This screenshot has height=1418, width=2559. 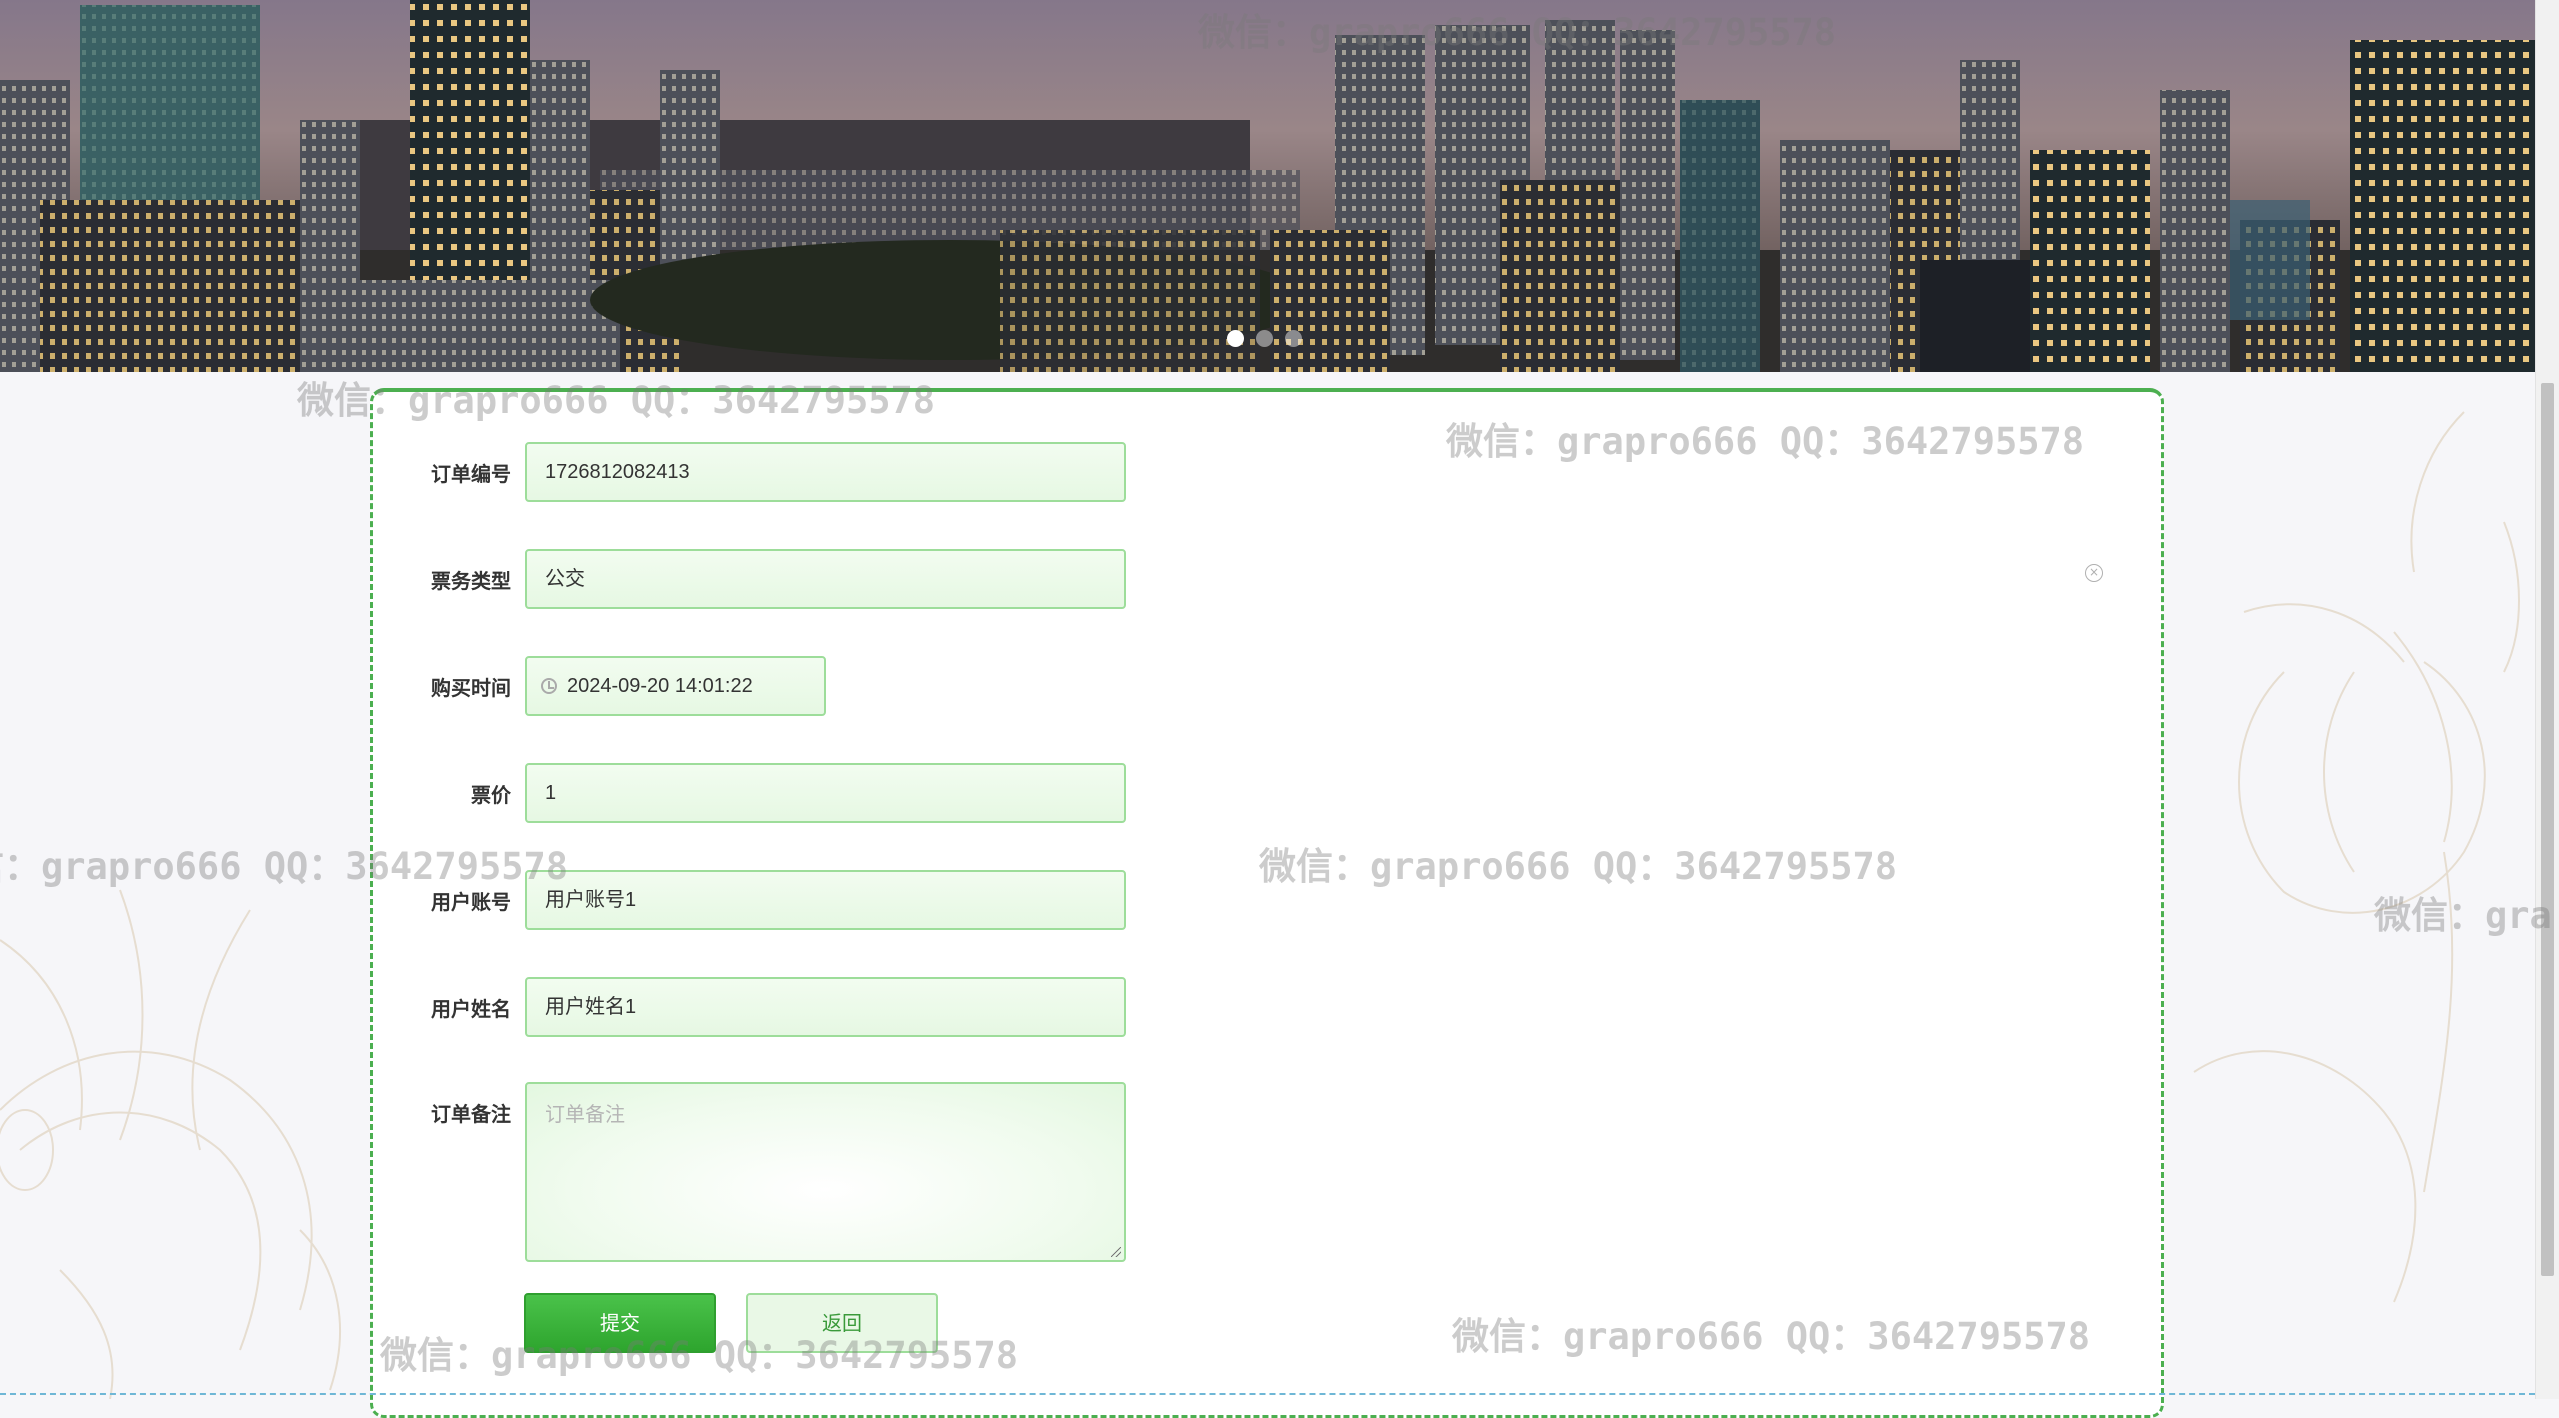 What do you see at coordinates (471, 473) in the screenshot?
I see `order-number-label: 订单编号` at bounding box center [471, 473].